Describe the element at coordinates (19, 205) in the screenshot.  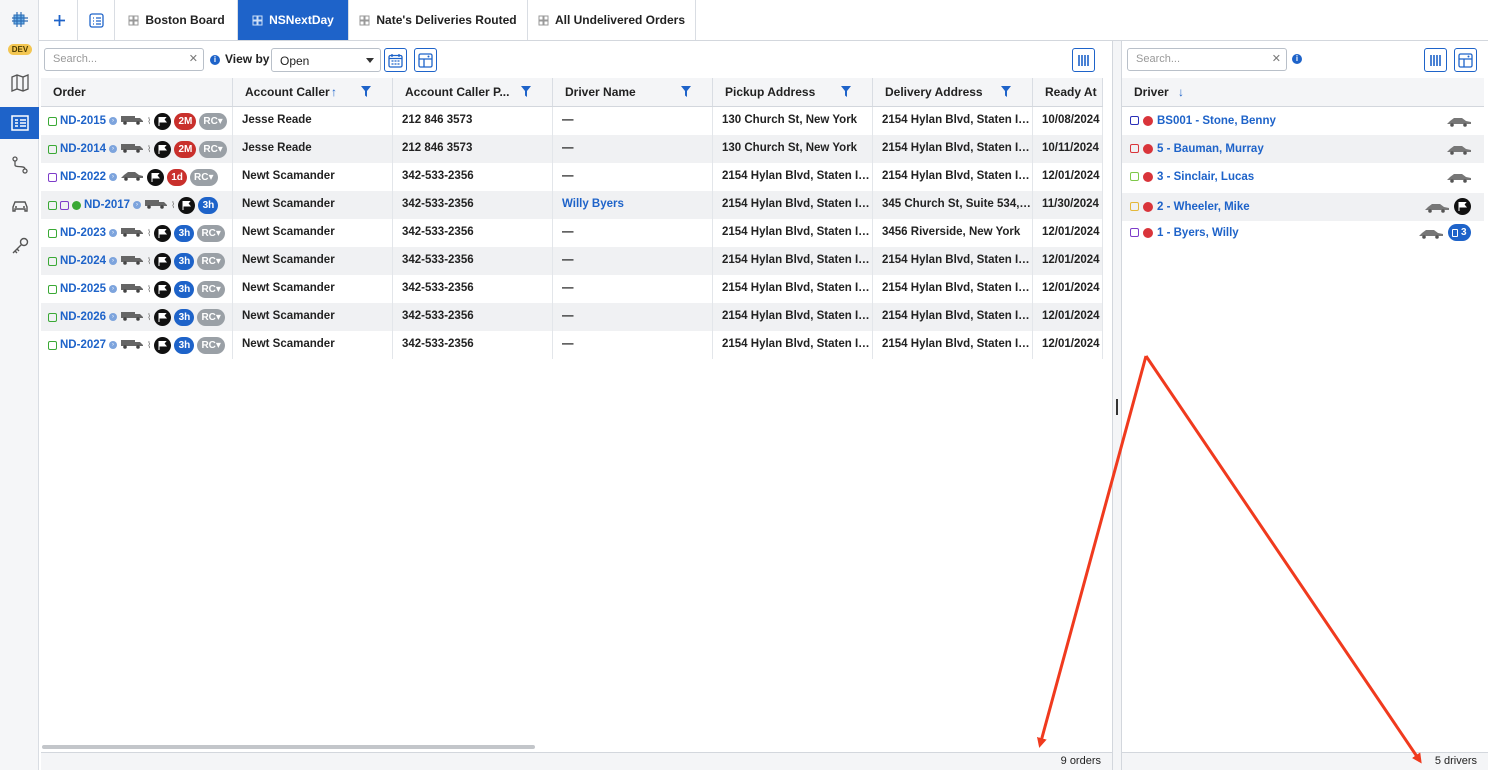
I see `car-icon` at that location.